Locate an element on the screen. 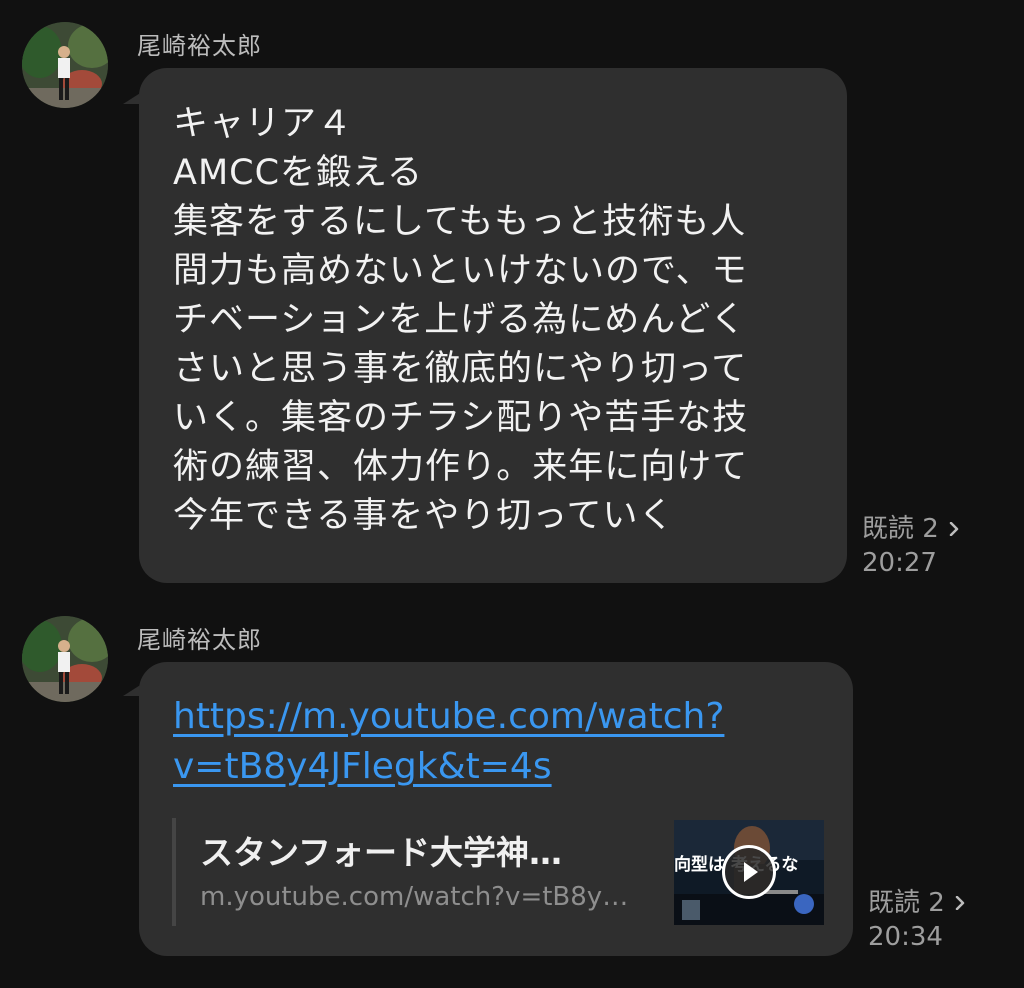  link-line: https://m.youtube.com/watch? is located at coordinates (448, 717).